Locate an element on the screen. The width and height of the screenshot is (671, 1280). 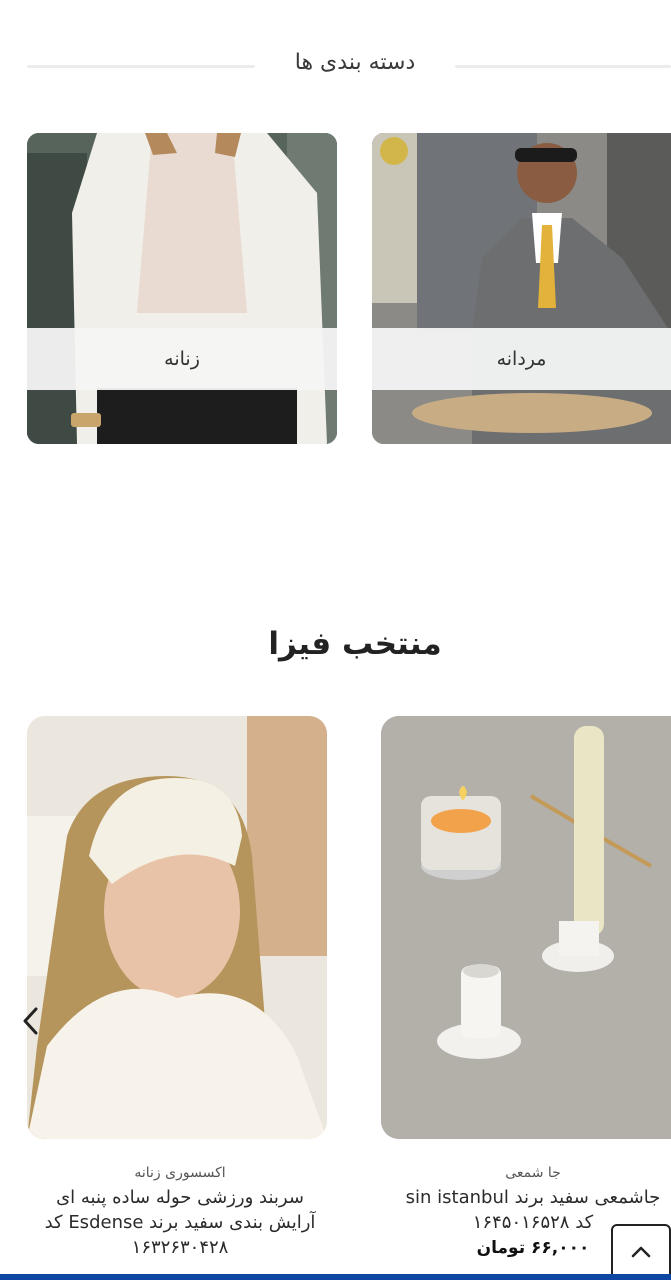
headband-photo is located at coordinates (177, 927).